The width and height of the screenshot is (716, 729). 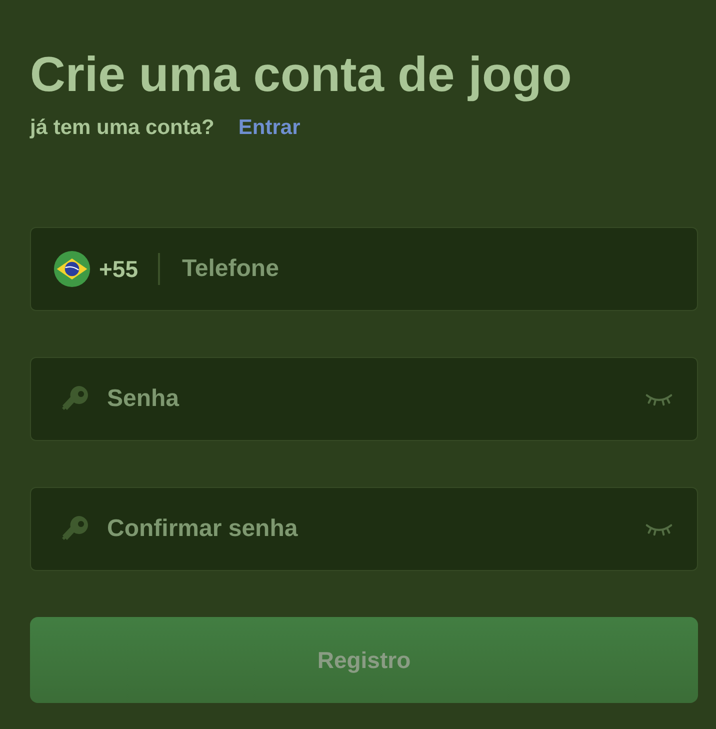 I want to click on login-prompt: já tem uma conta?, so click(x=122, y=128).